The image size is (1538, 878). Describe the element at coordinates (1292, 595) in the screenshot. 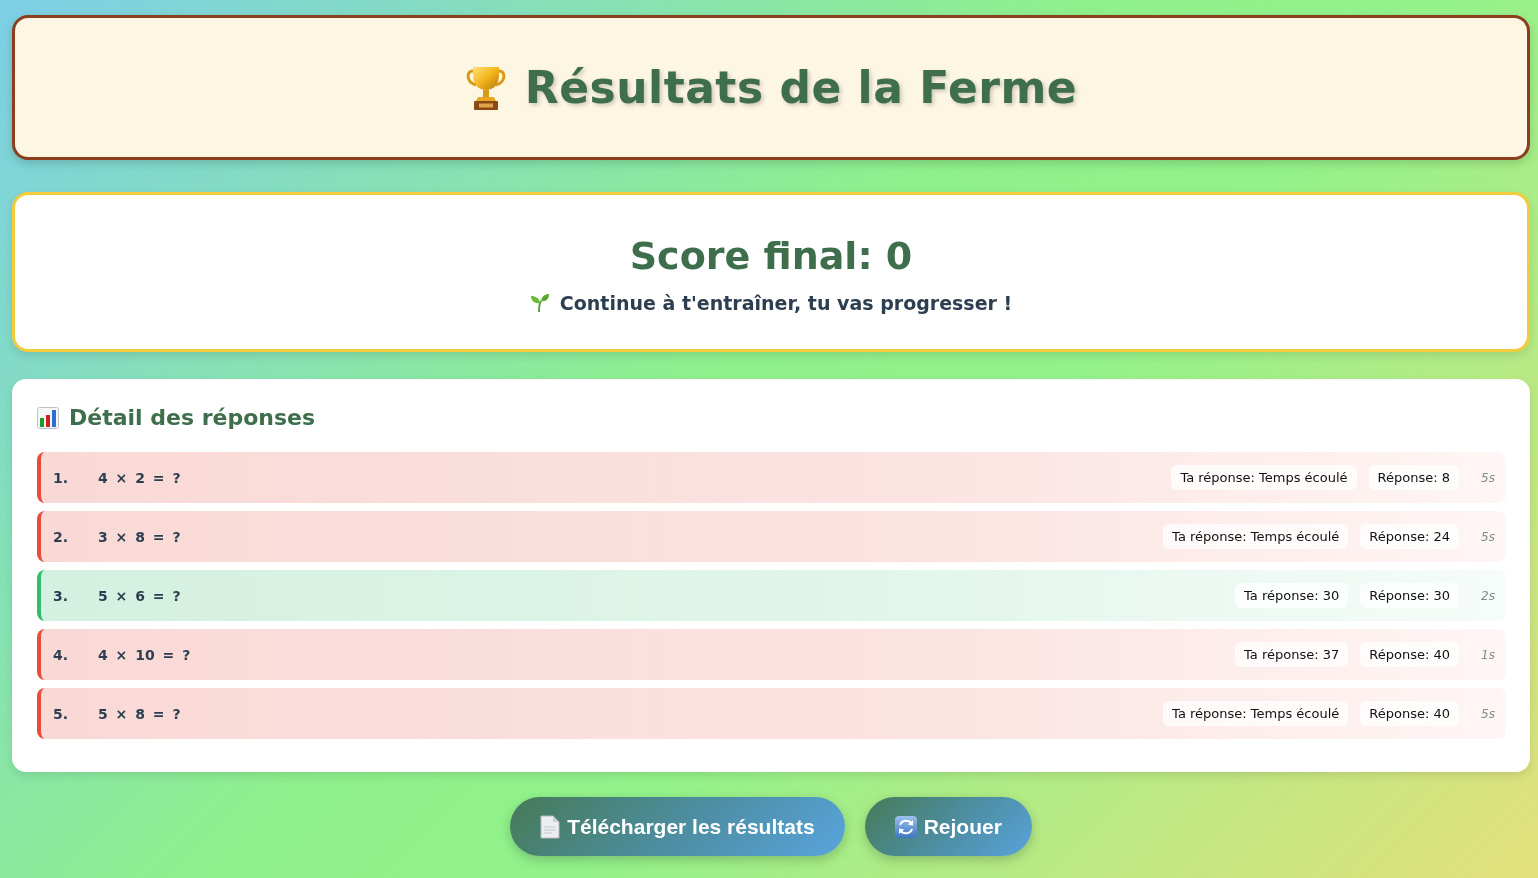

I see `your-answer-label: Ta réponse: 30` at that location.